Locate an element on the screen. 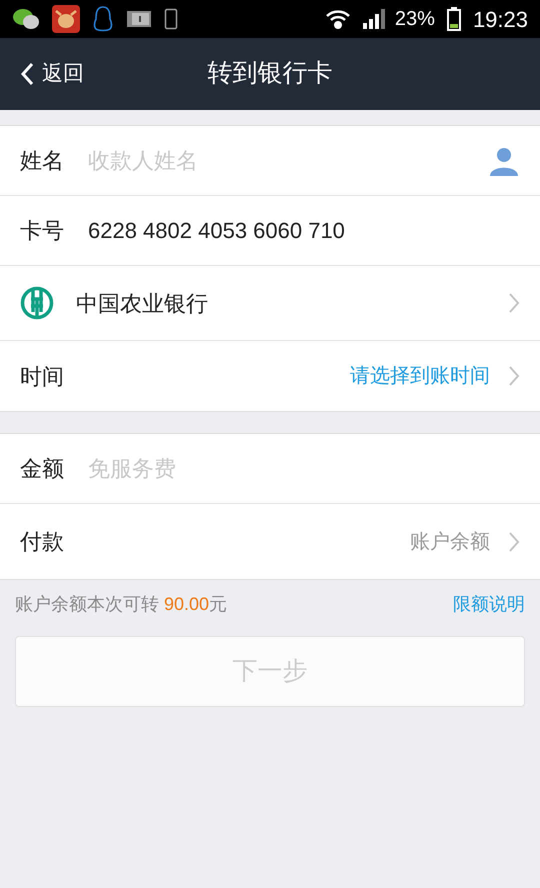 Image resolution: width=540 pixels, height=888 pixels. back-chevron-icon is located at coordinates (27, 74).